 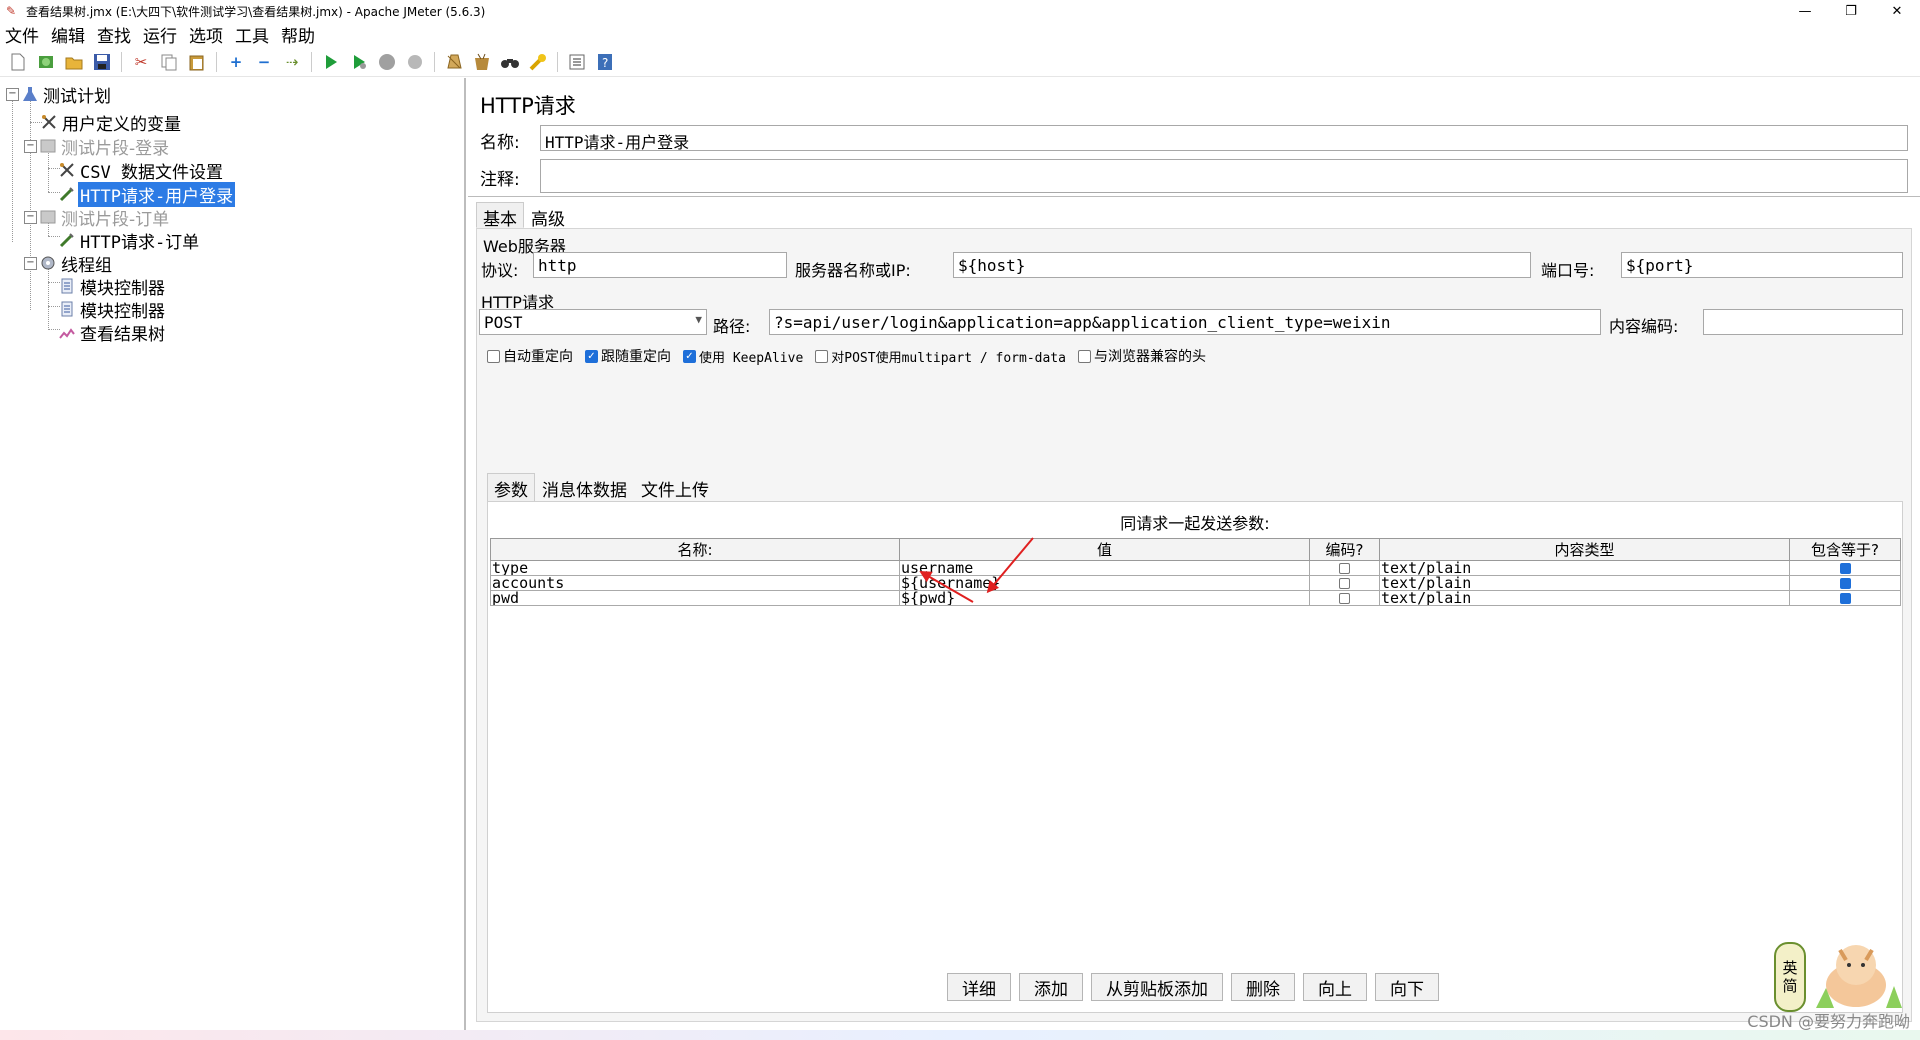 I want to click on parameter-tabs: 参数 消息体数据 文件上传, so click(x=601, y=488).